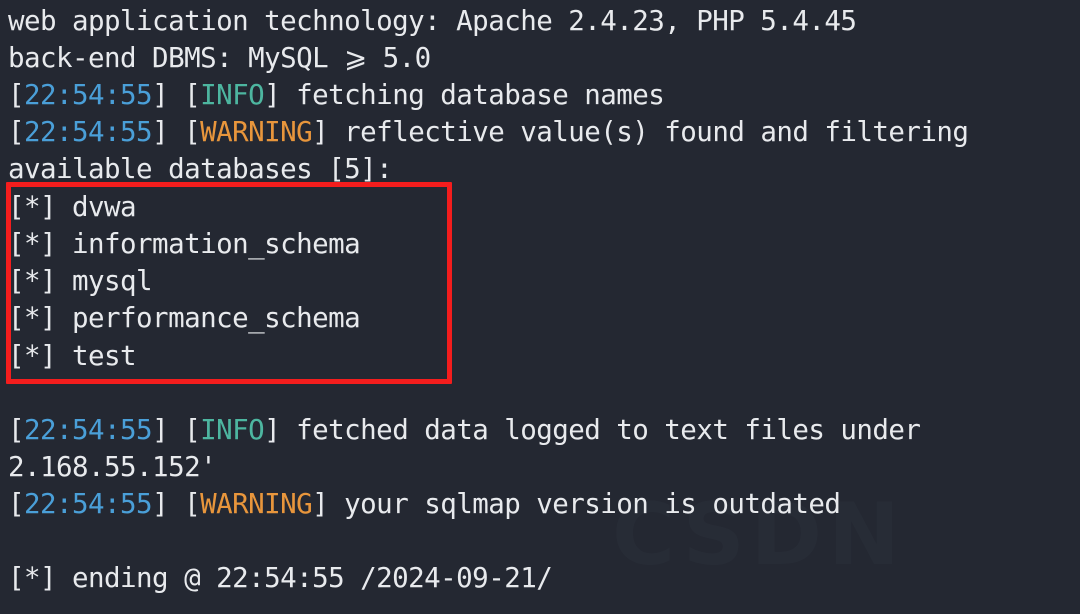 Image resolution: width=1080 pixels, height=614 pixels. Describe the element at coordinates (544, 58) in the screenshot. I see `back-end-dbms: back-end DBMS: MySQL ⩾ 5.0` at that location.